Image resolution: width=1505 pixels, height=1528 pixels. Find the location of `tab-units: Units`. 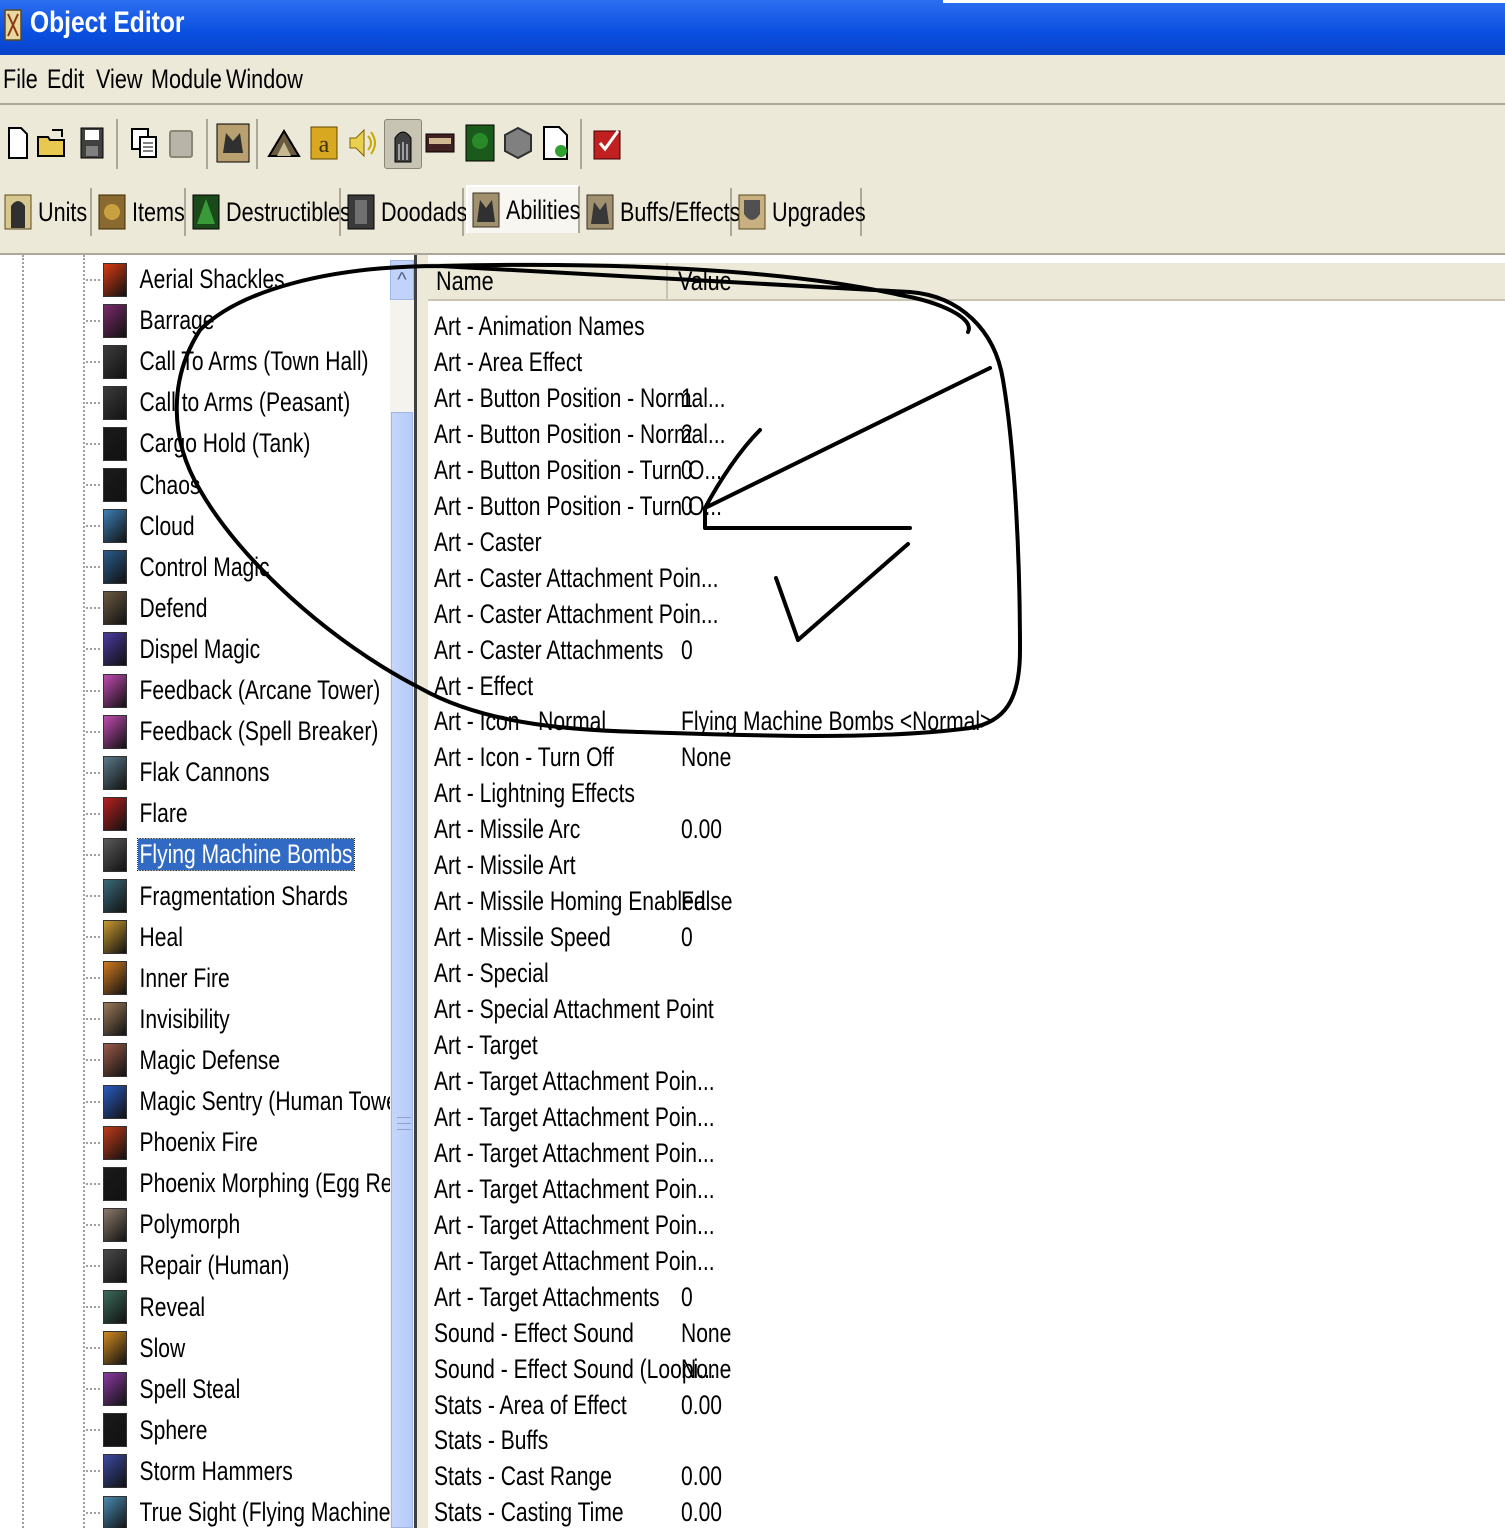

tab-units: Units is located at coordinates (46, 212).